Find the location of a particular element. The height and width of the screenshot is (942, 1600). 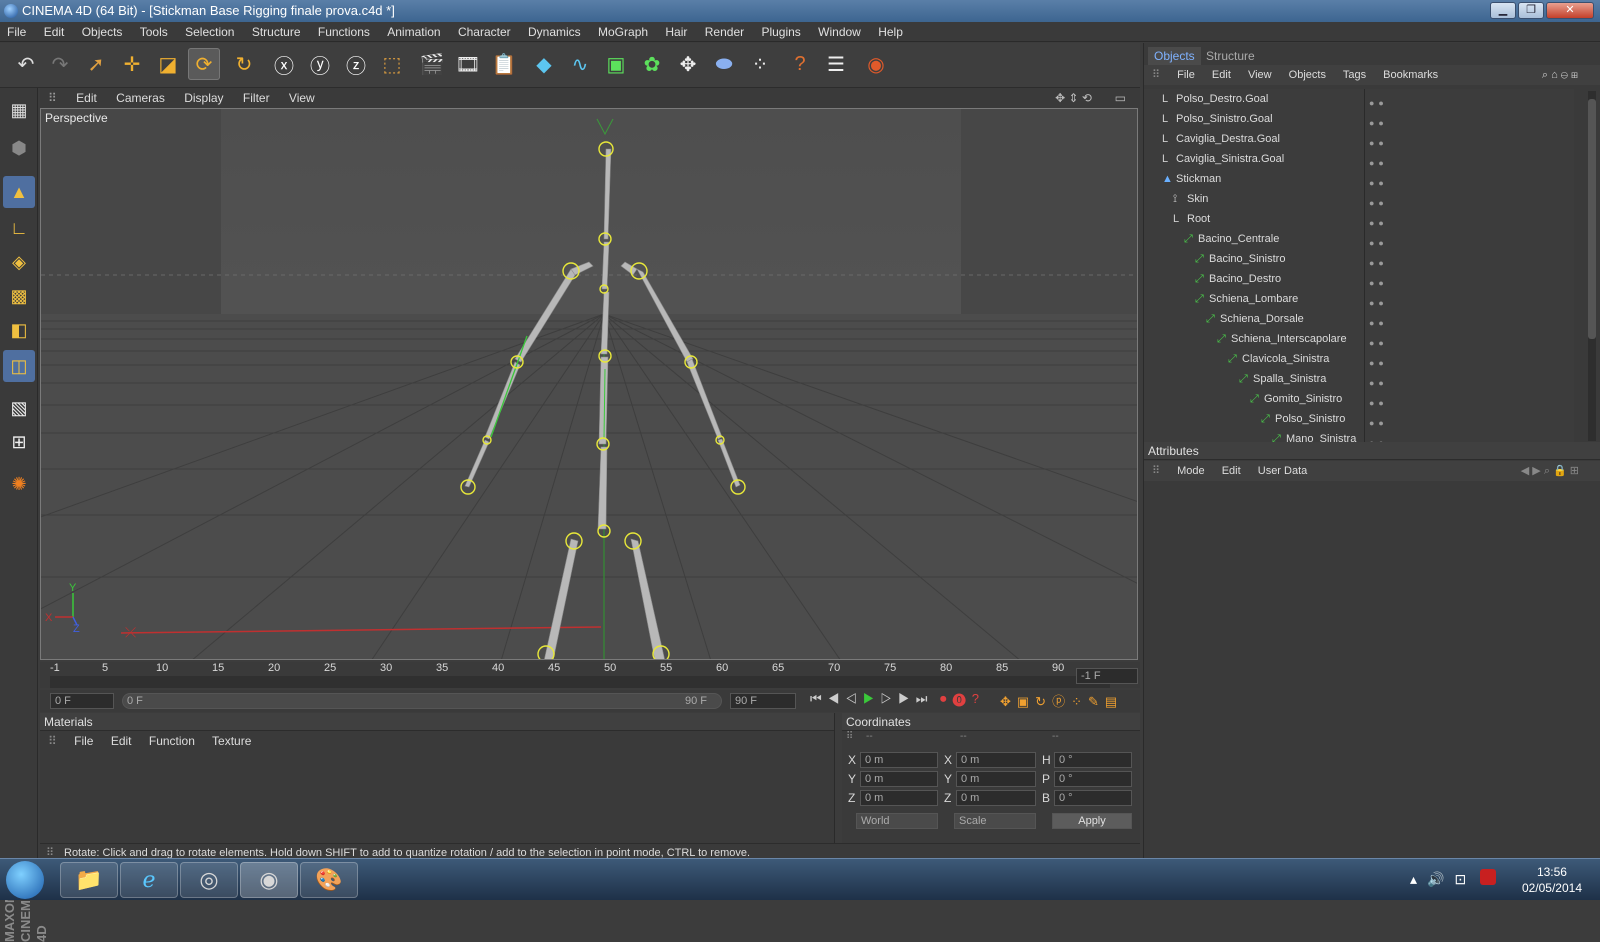

tray-icons: ▴🔊⊡ is located at coordinates (1443, 879).